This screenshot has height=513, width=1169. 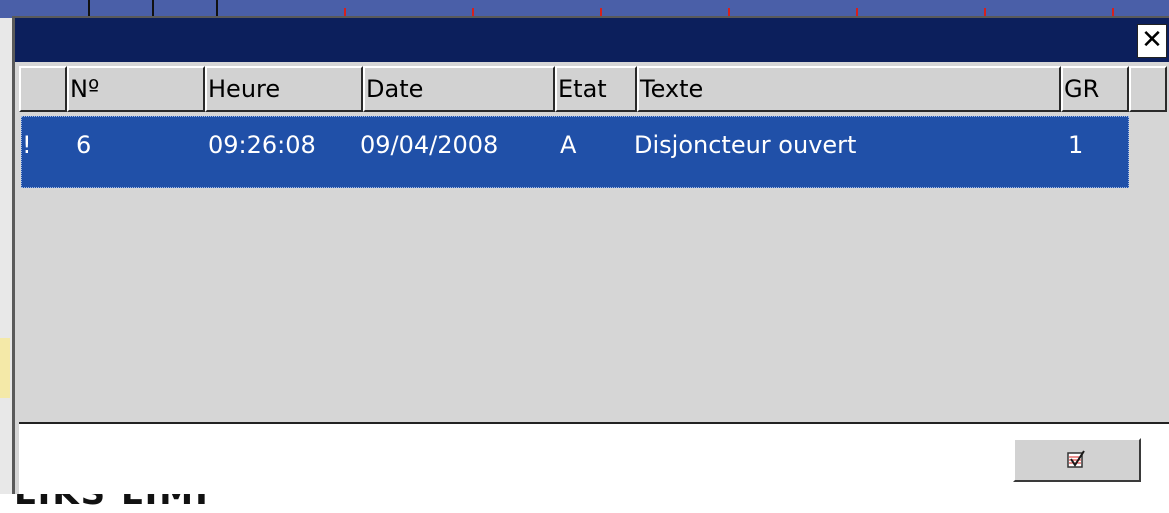 I want to click on column-header-gr: GR, so click(x=1095, y=89).